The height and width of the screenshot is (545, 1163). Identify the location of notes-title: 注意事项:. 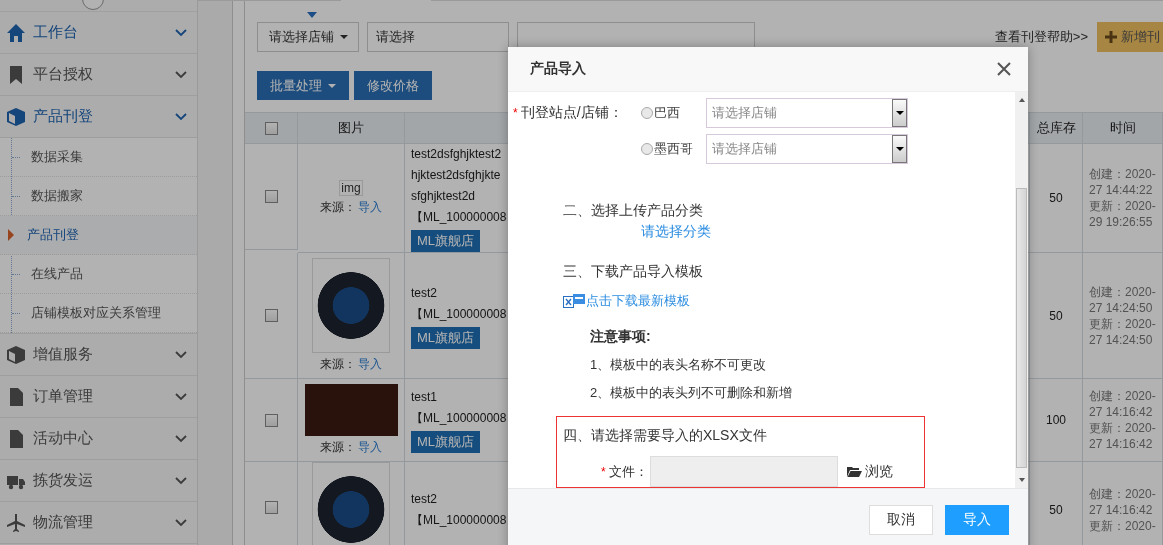
(621, 337).